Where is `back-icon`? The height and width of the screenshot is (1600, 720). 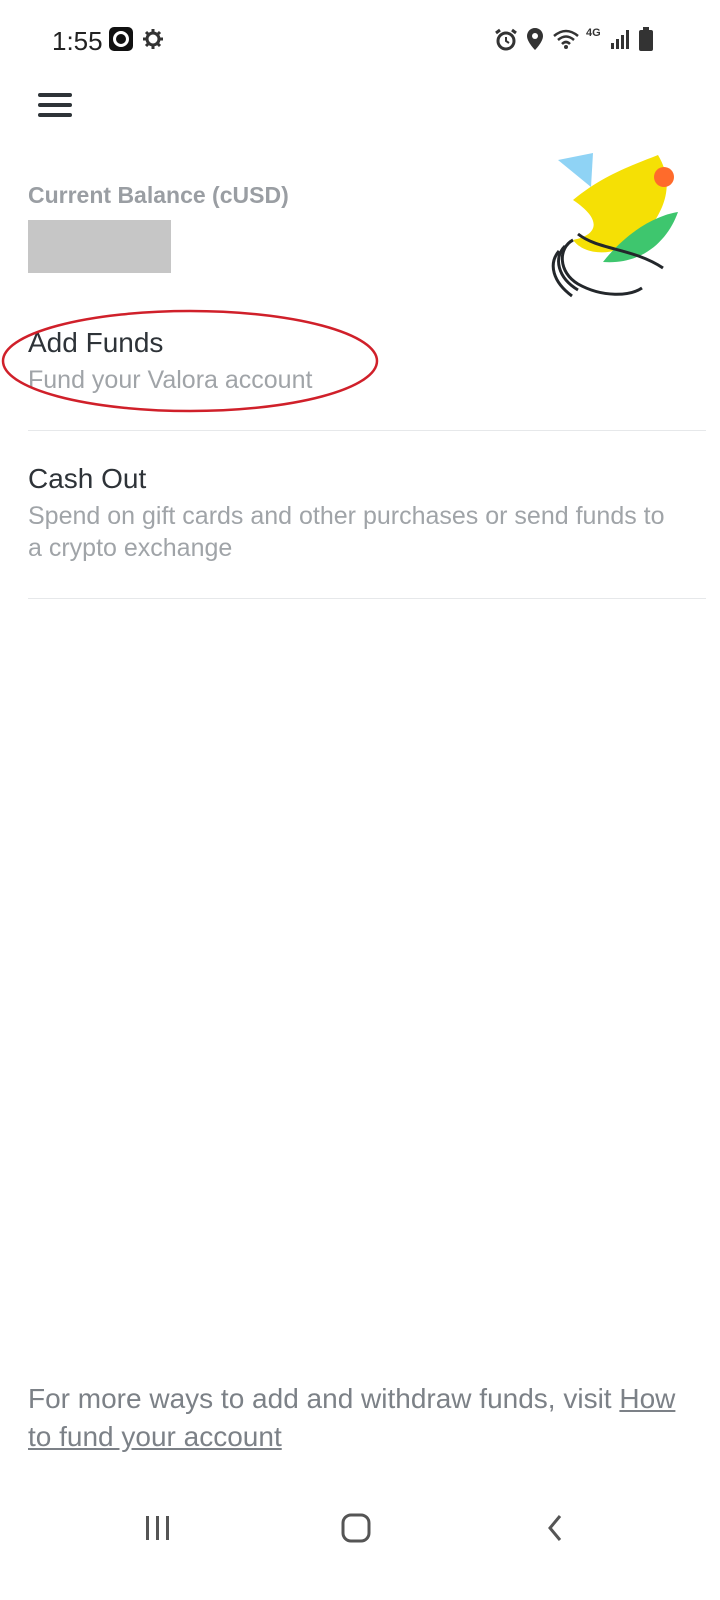 back-icon is located at coordinates (554, 1525).